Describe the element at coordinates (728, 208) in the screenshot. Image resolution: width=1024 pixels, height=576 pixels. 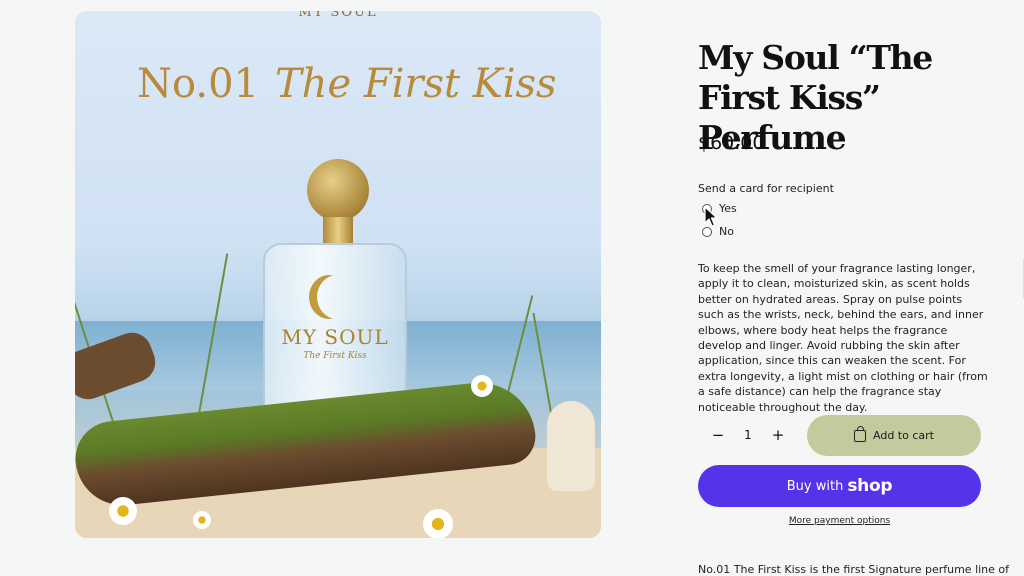
I see `card-option-yes-label: Yes` at that location.